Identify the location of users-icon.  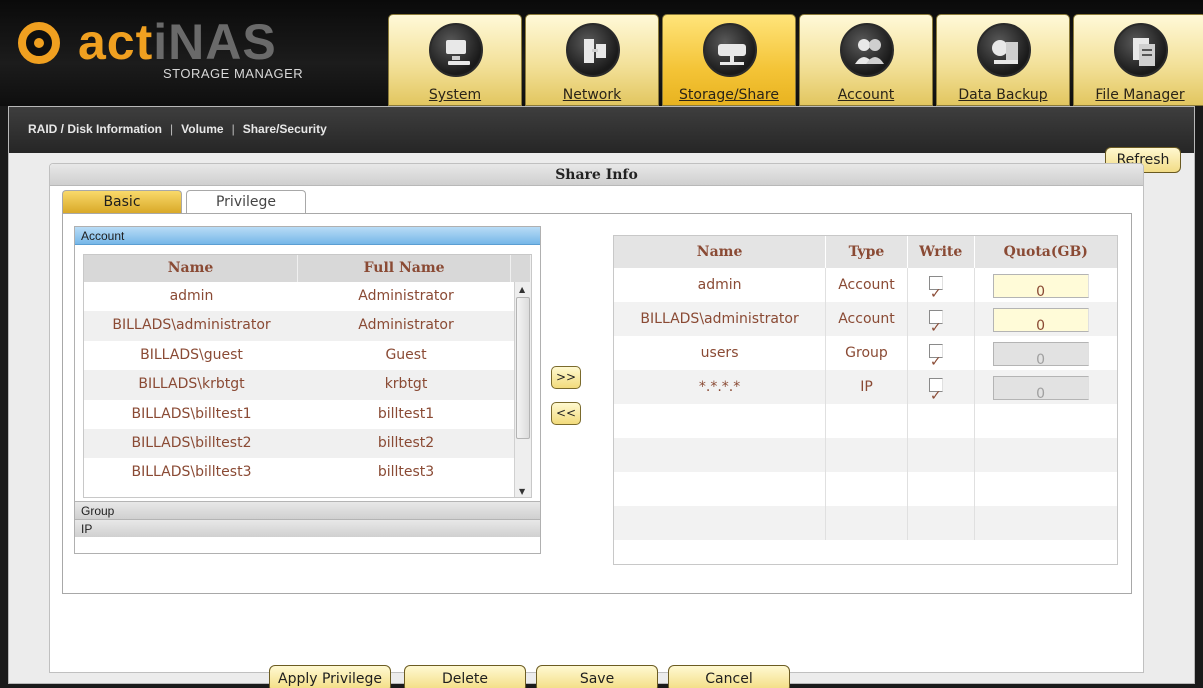
(867, 50).